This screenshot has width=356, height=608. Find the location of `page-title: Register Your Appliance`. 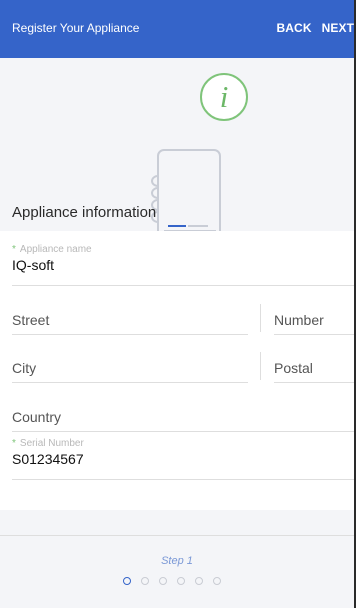

page-title: Register Your Appliance is located at coordinates (76, 28).